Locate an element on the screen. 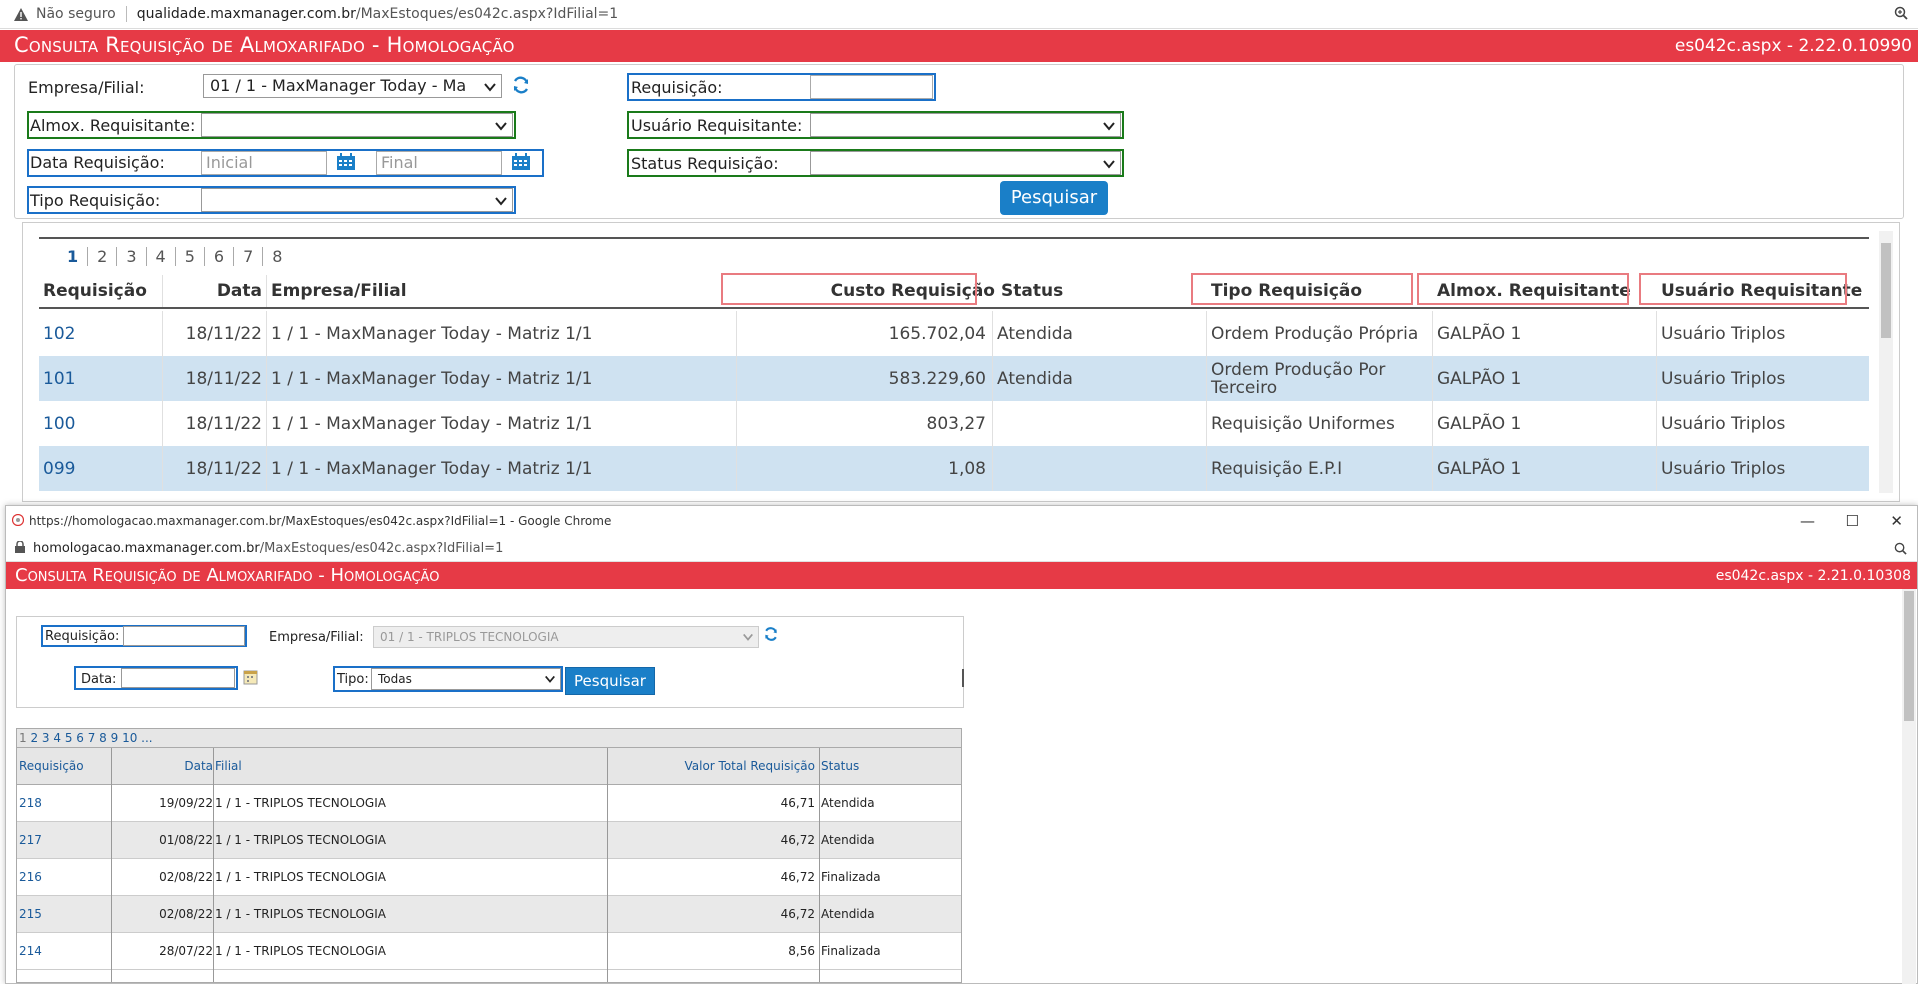  almox-label: Almox. Requisitante: is located at coordinates (113, 125).